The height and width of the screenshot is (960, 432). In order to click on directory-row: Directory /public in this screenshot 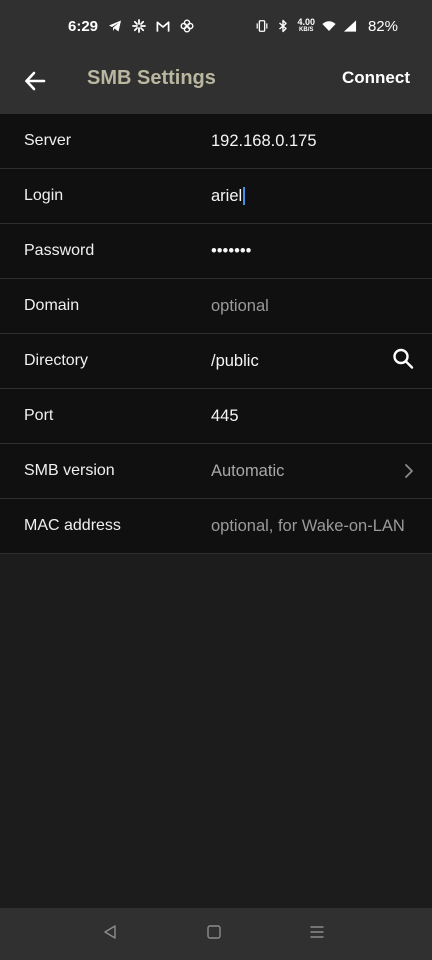, I will do `click(216, 361)`.